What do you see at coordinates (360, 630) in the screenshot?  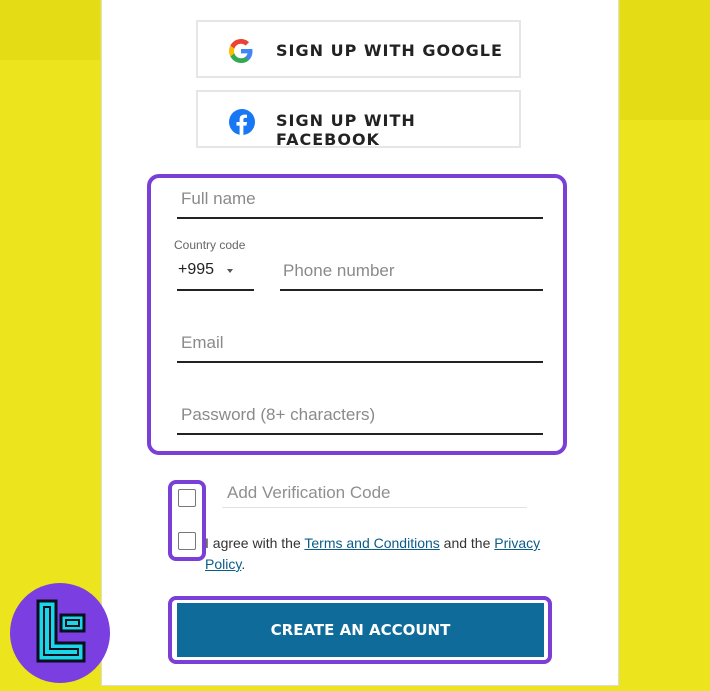 I see `create-account-button: CREATE AN ACCOUNT` at bounding box center [360, 630].